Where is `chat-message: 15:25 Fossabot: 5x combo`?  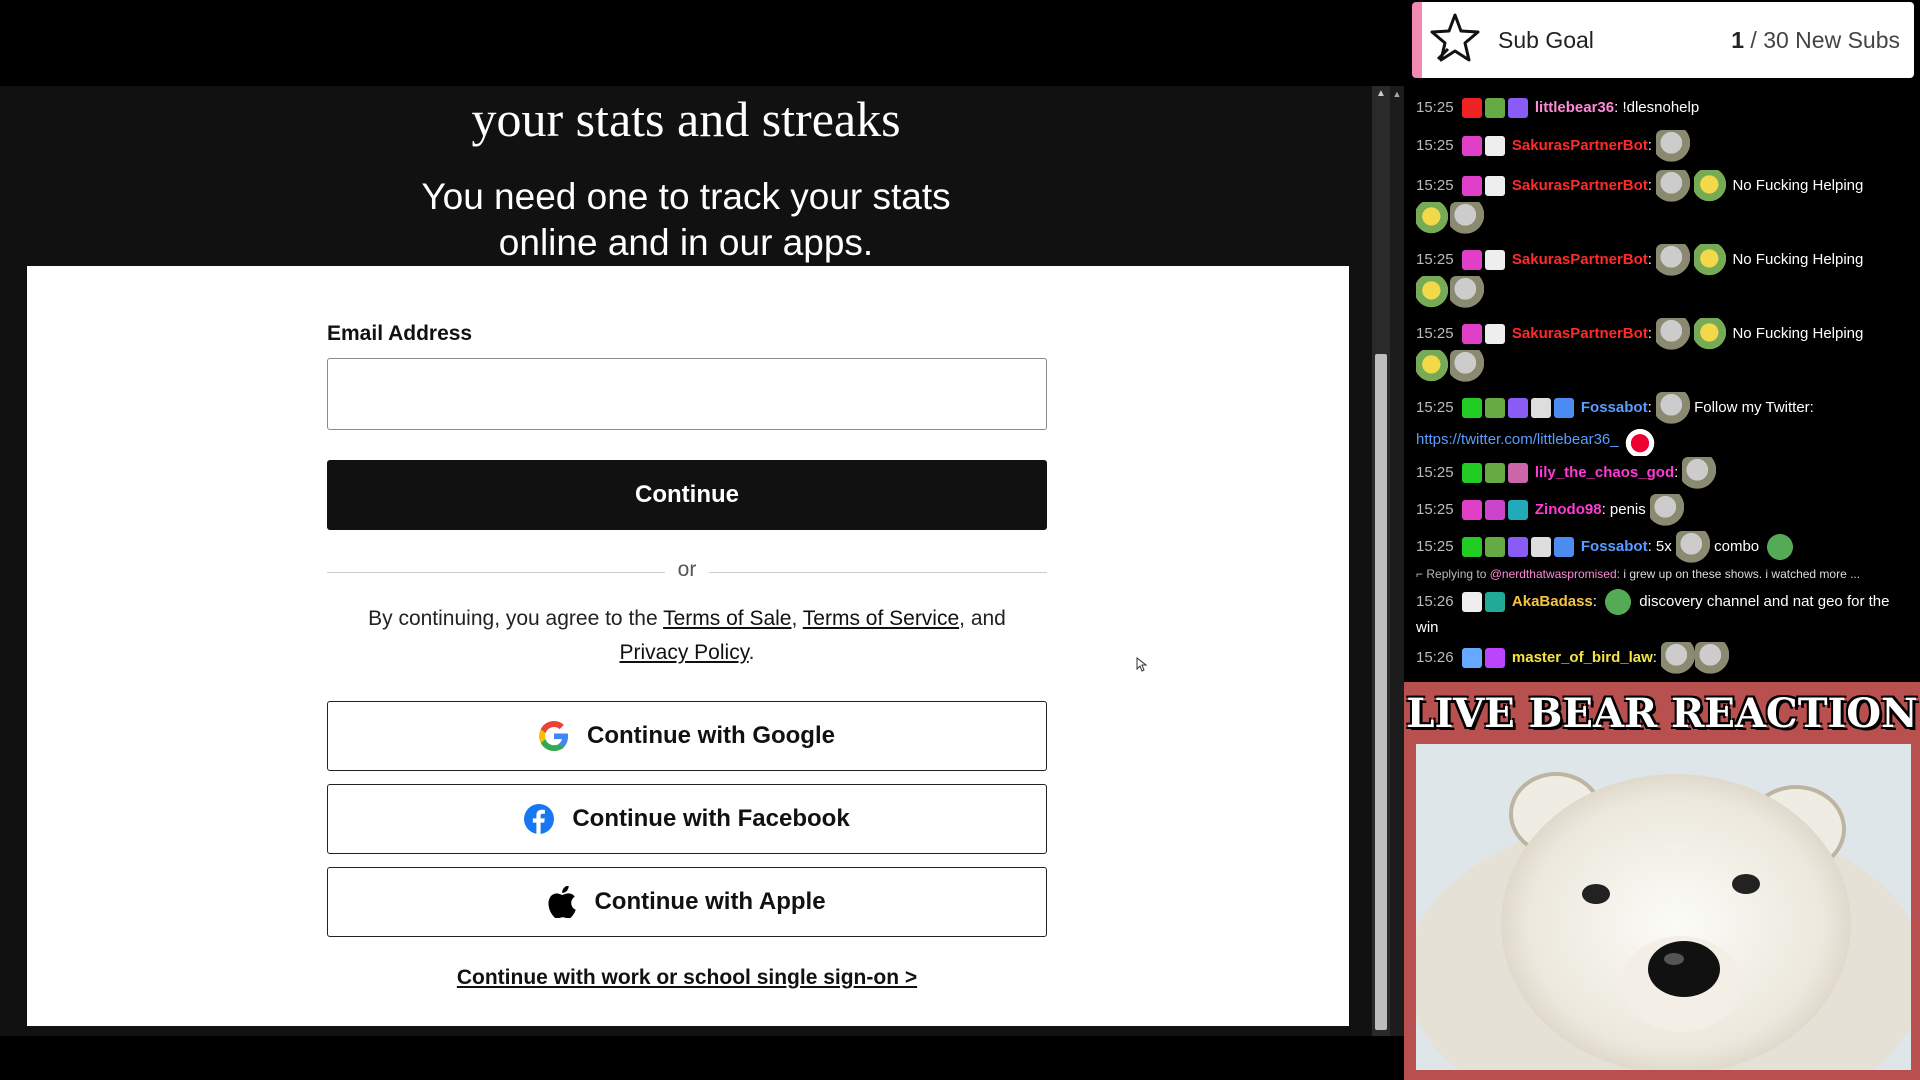 chat-message: 15:25 Fossabot: 5x combo is located at coordinates (1661, 547).